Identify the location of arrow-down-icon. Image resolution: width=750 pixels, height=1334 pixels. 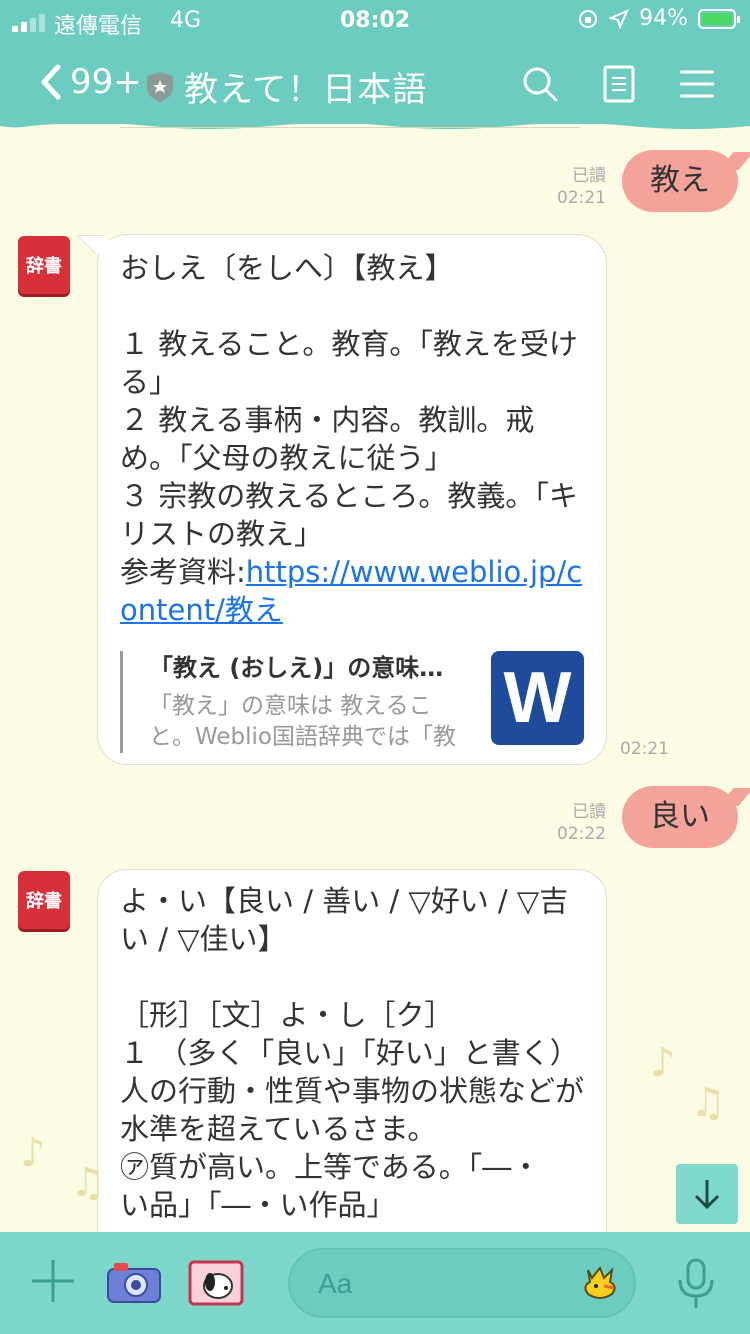
(707, 1195).